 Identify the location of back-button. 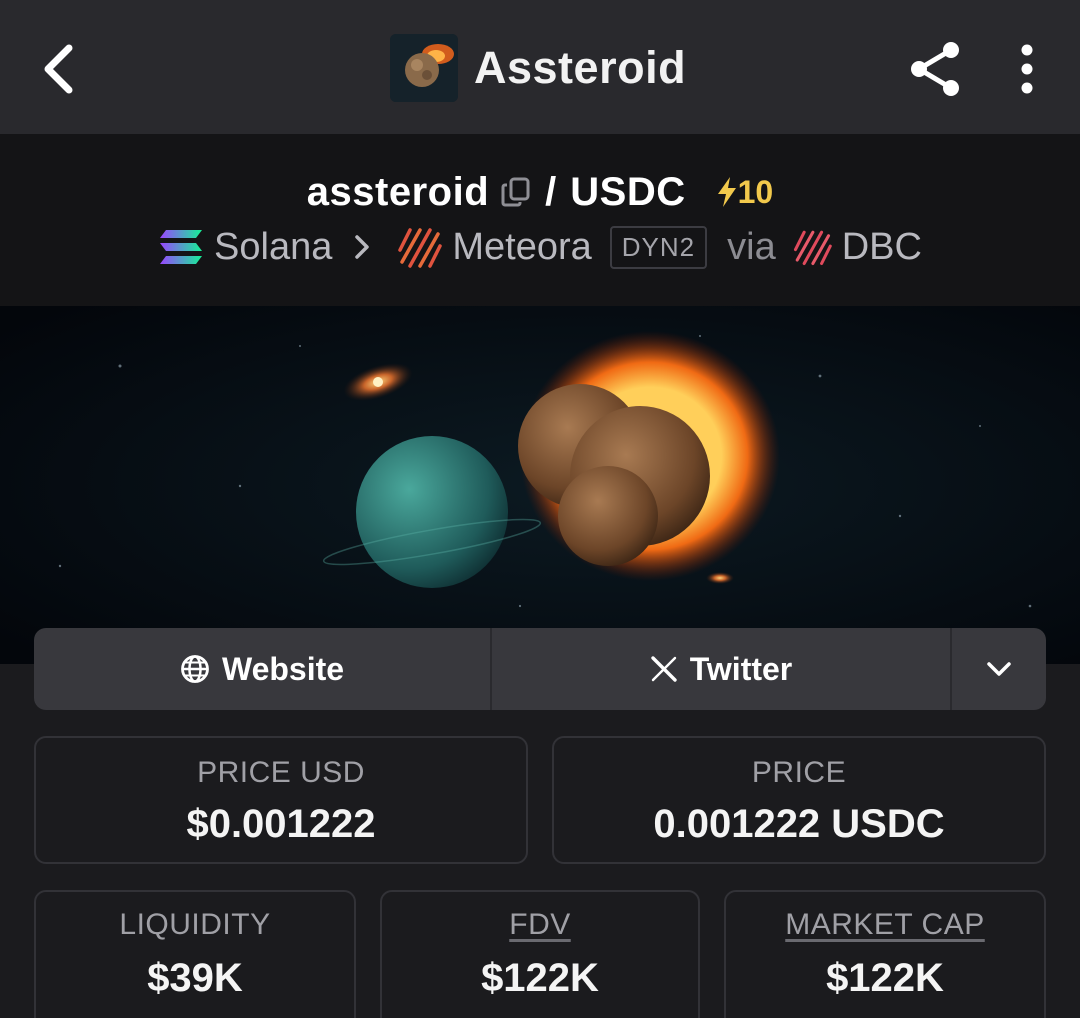
(58, 69).